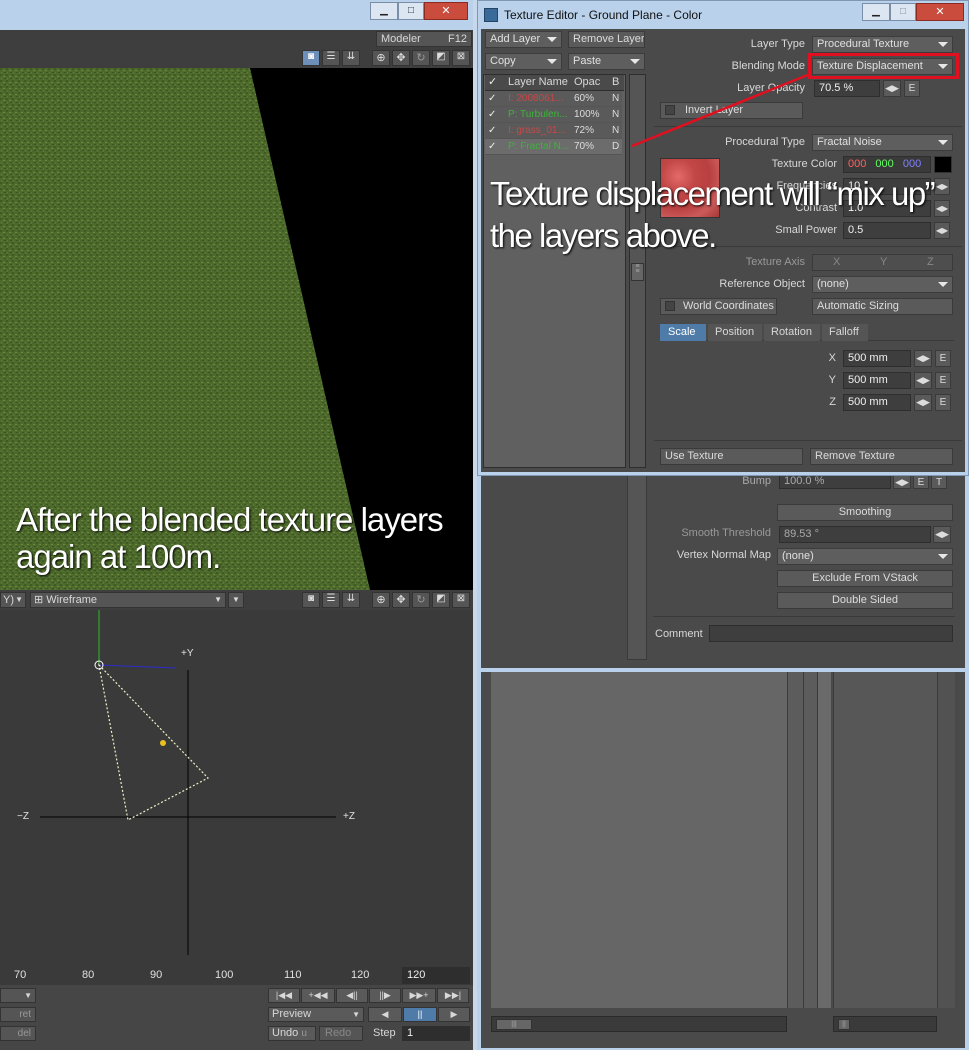 Image resolution: width=969 pixels, height=1050 pixels. I want to click on exclude-from-vstack-toggle: Exclude From VStack, so click(865, 578).